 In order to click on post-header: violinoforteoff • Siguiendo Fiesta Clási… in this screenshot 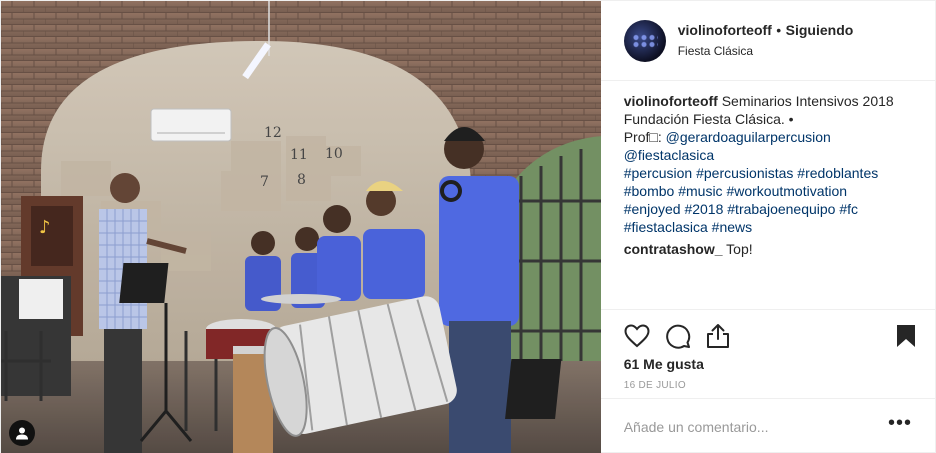, I will do `click(767, 41)`.